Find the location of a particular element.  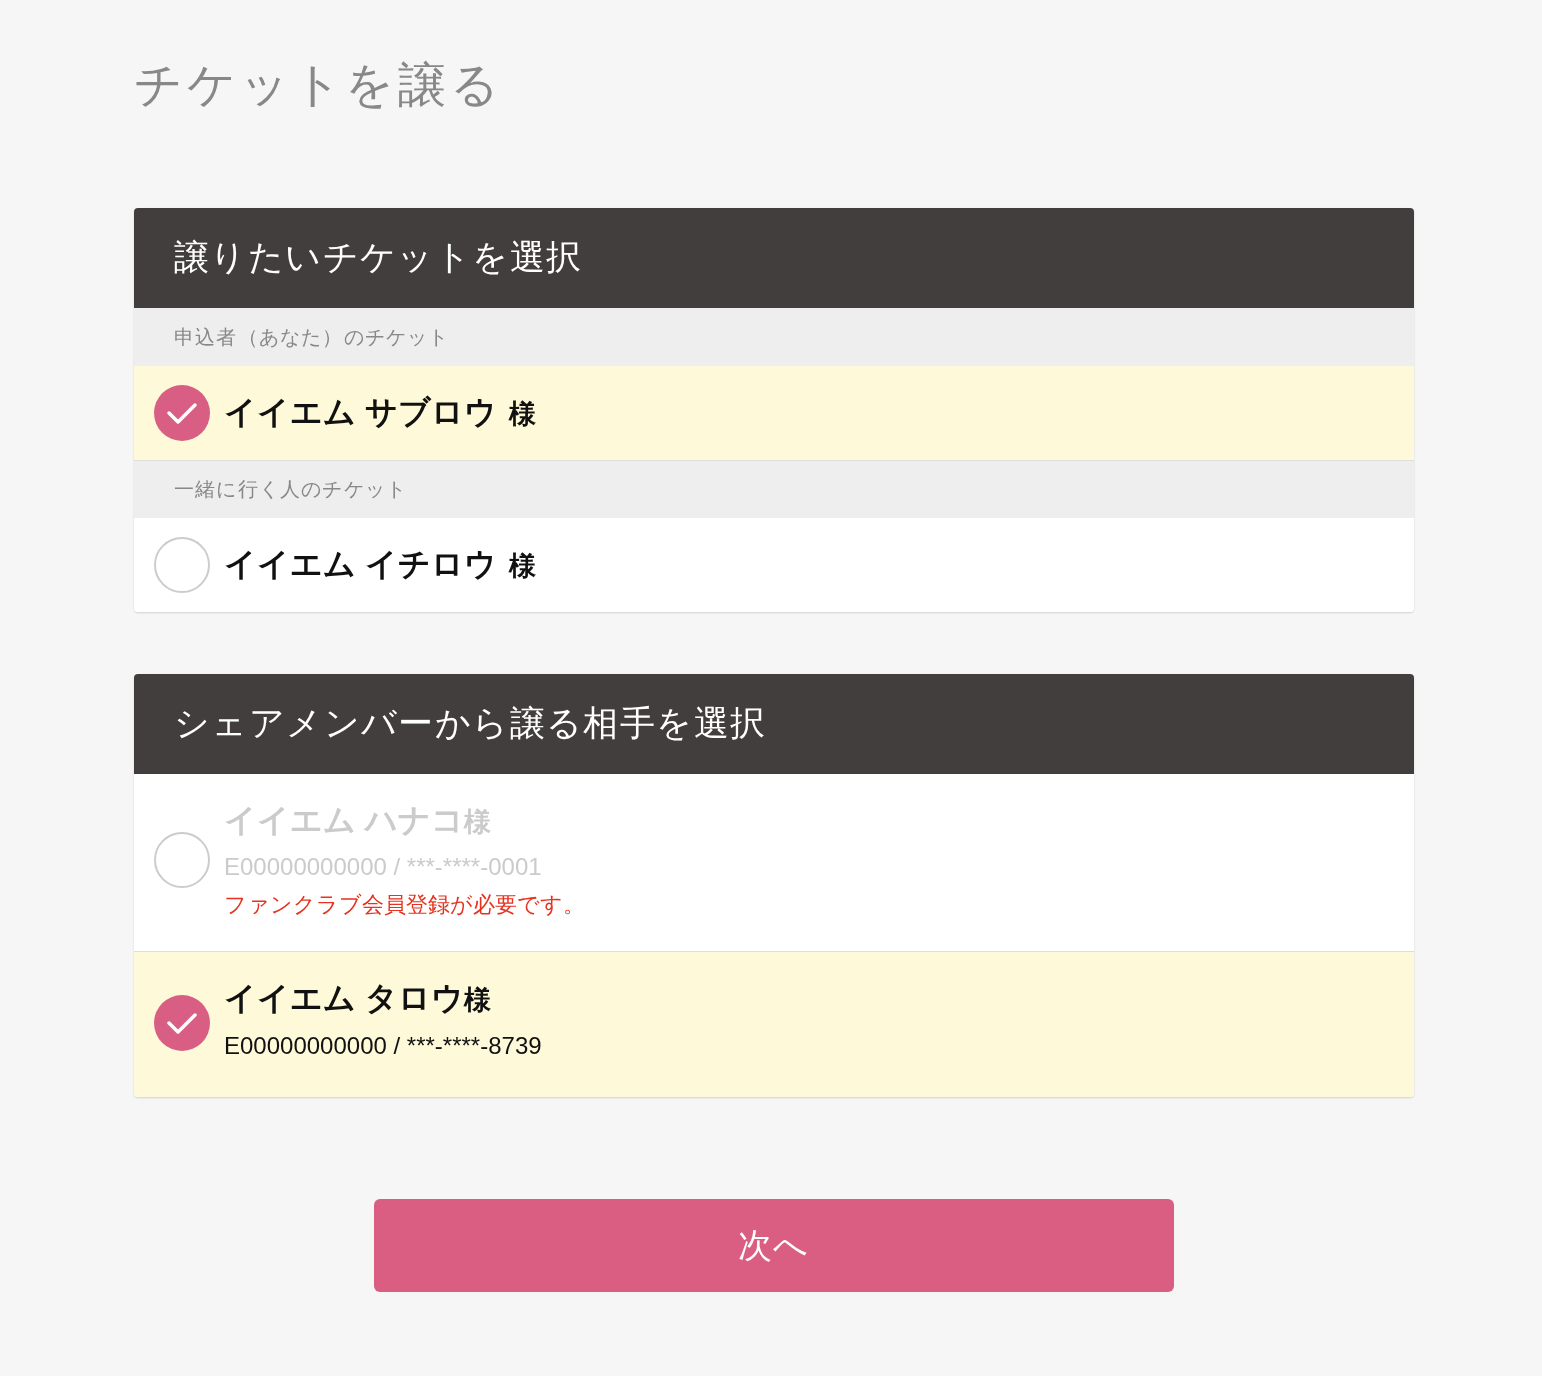

page-title: チケットを譲る is located at coordinates (318, 85).